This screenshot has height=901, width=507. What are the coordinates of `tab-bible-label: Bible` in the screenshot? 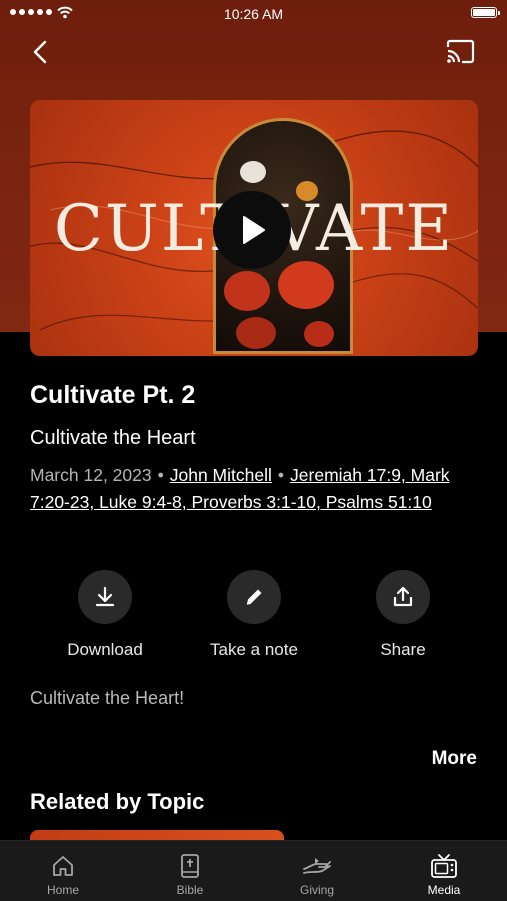 It's located at (190, 890).